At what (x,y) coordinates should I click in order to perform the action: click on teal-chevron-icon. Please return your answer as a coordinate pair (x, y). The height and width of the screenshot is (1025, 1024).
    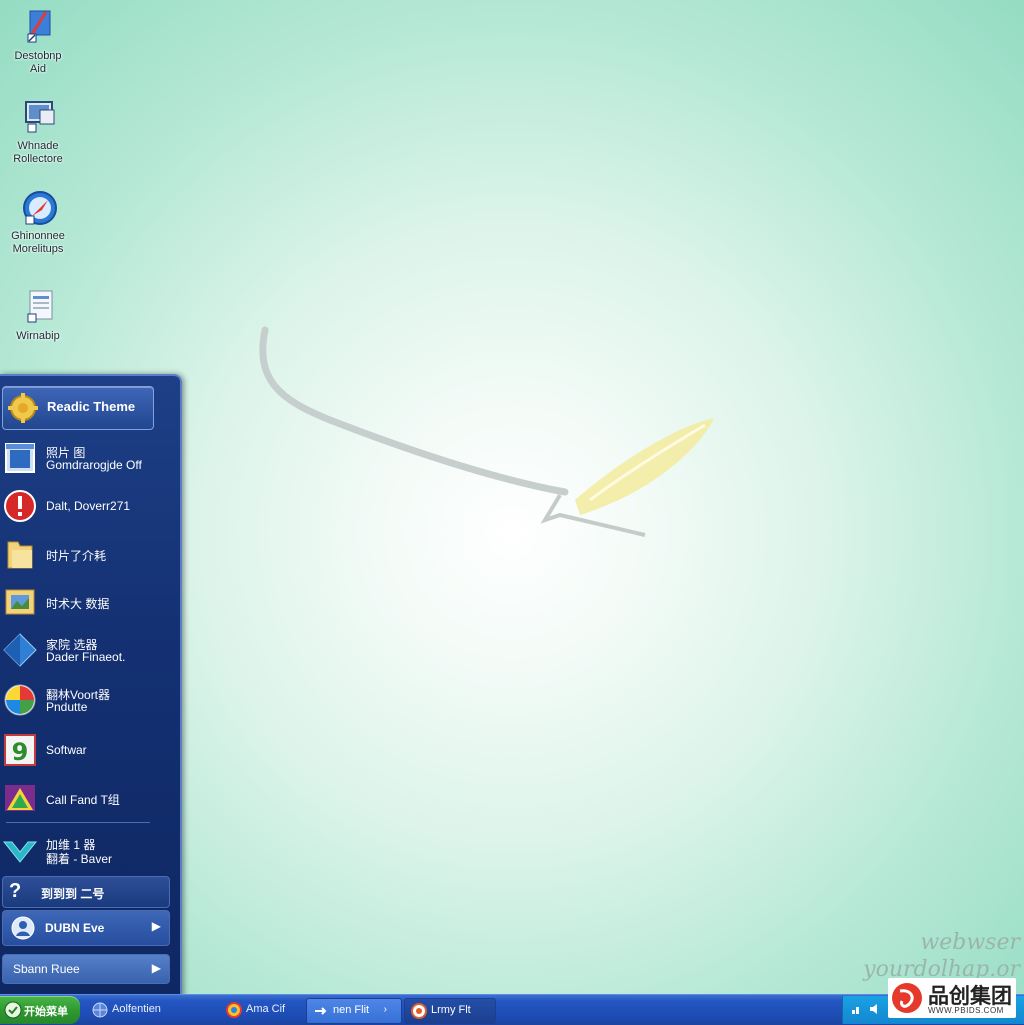
    Looking at the image, I should click on (20, 852).